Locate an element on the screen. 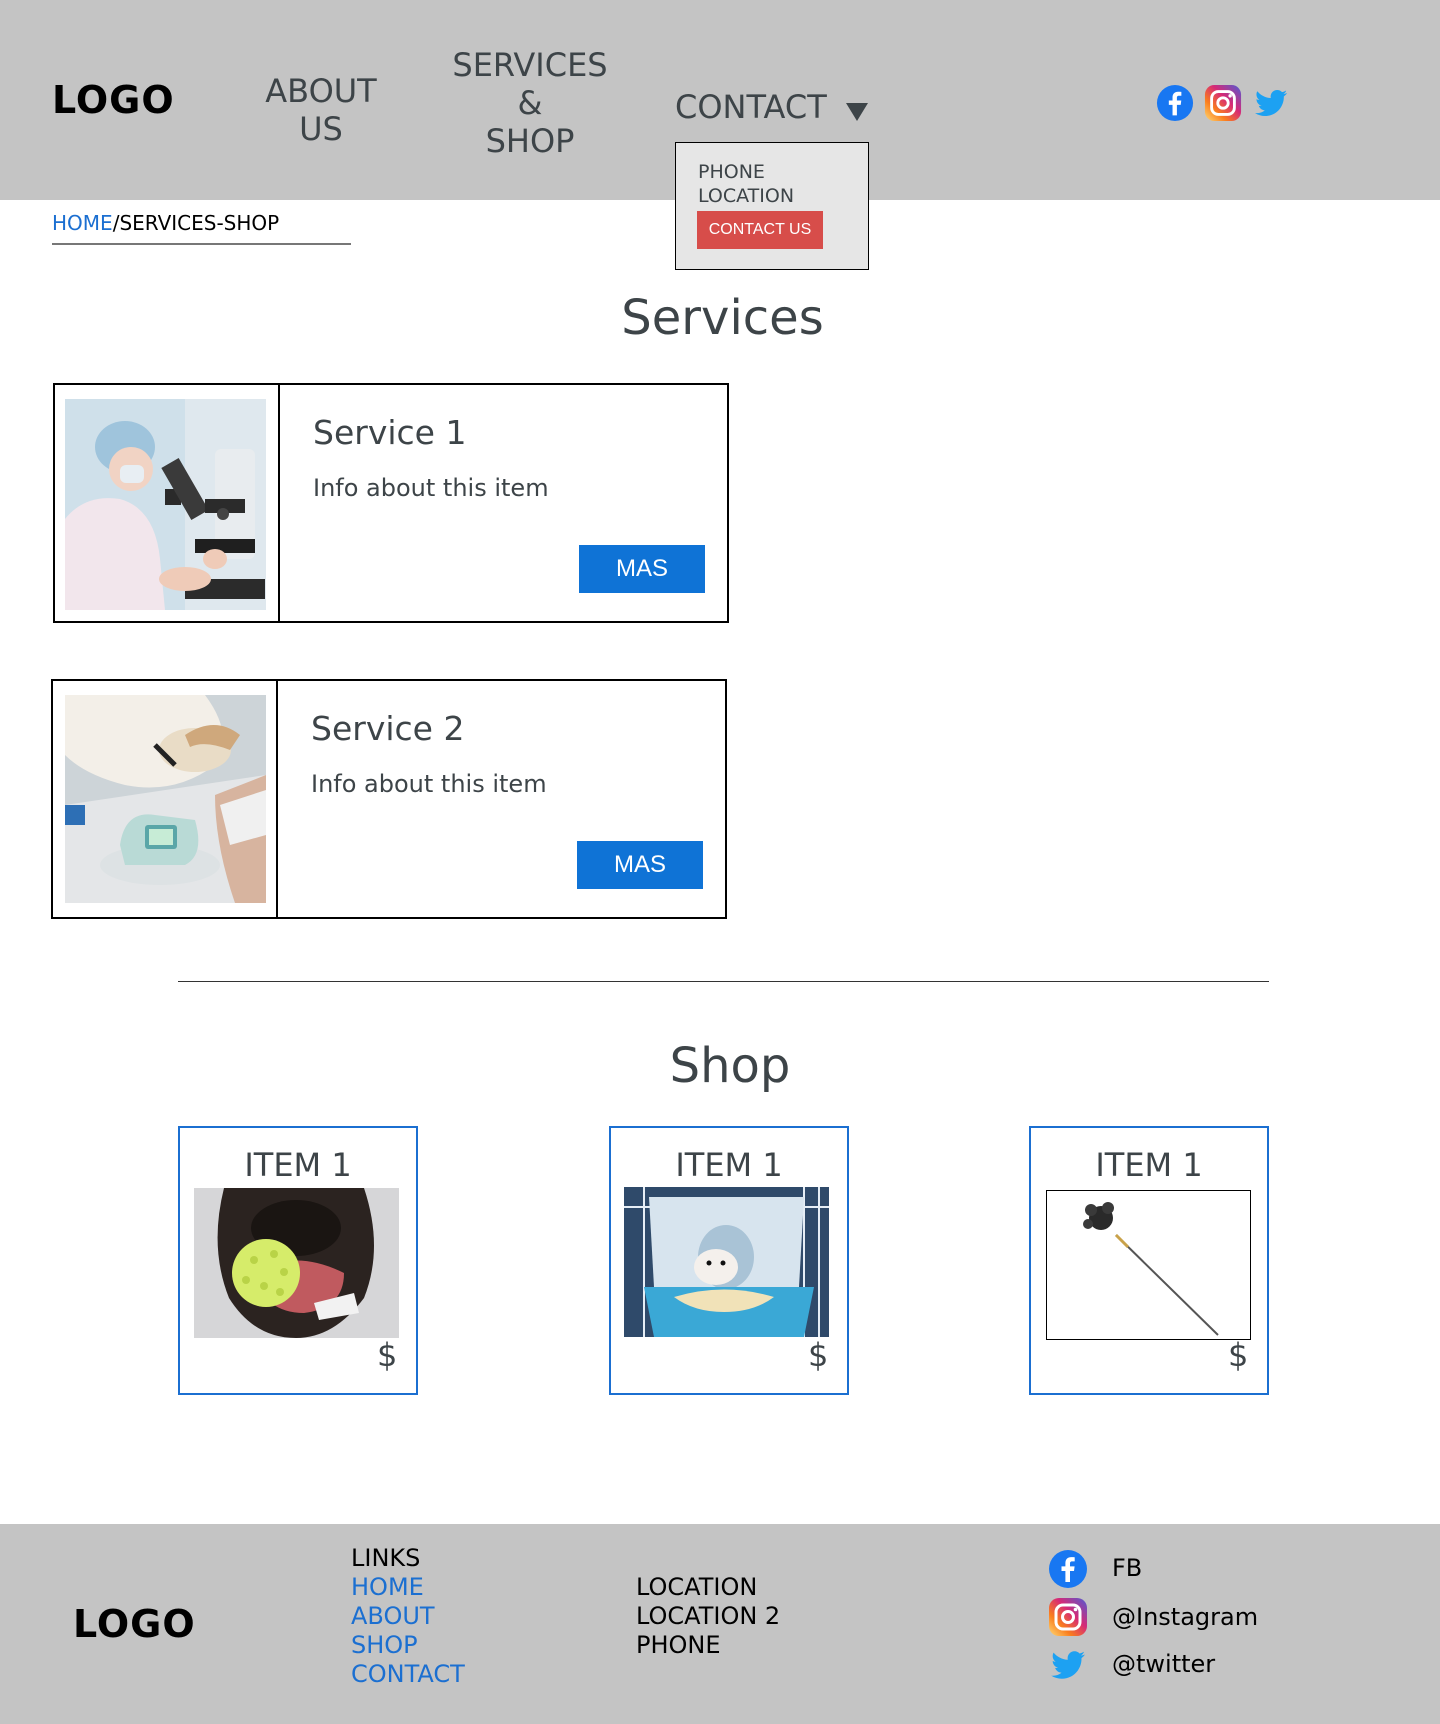  footer-link-about: ABOUT is located at coordinates (393, 1616).